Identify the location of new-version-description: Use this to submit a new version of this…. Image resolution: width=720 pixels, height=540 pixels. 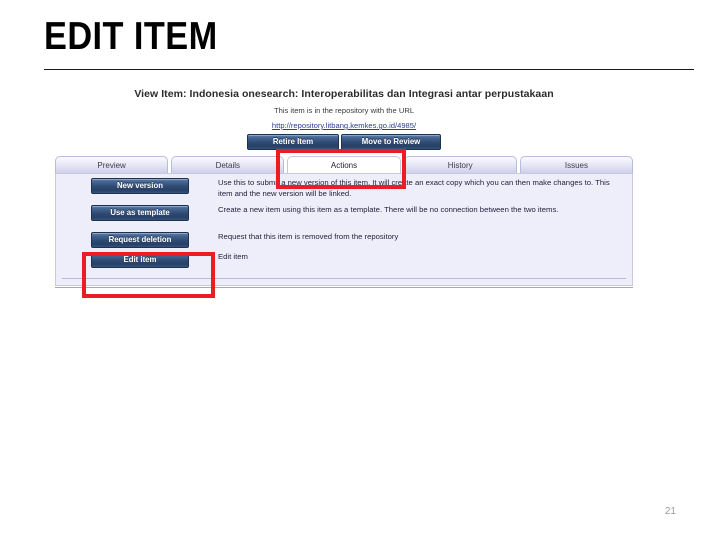
(414, 188).